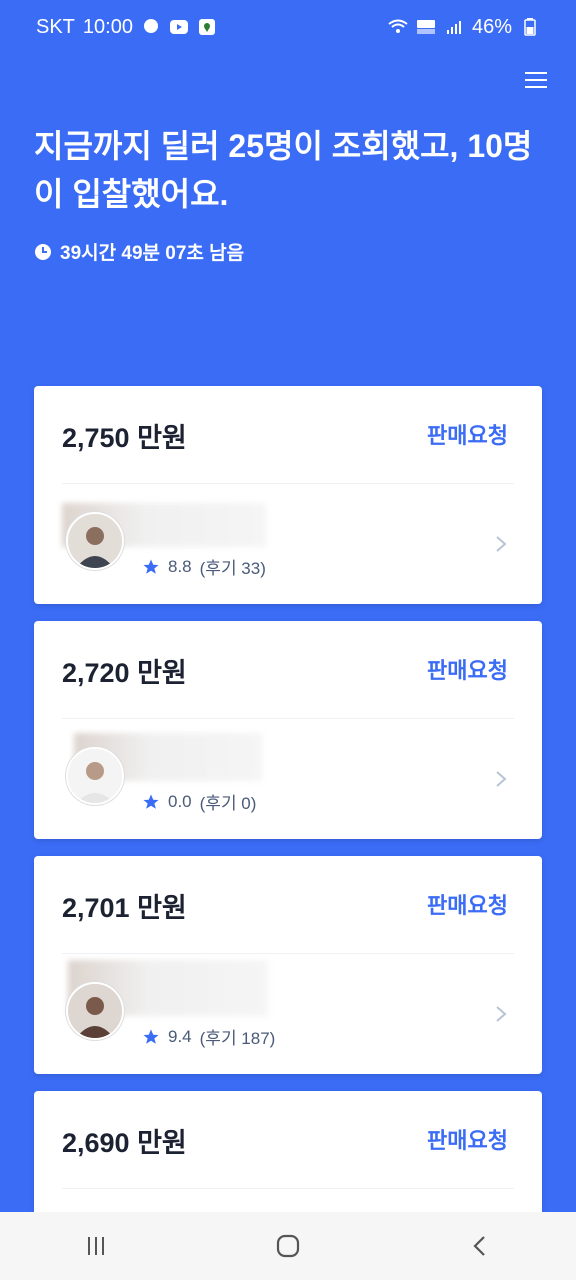  I want to click on wifi-icon, so click(398, 27).